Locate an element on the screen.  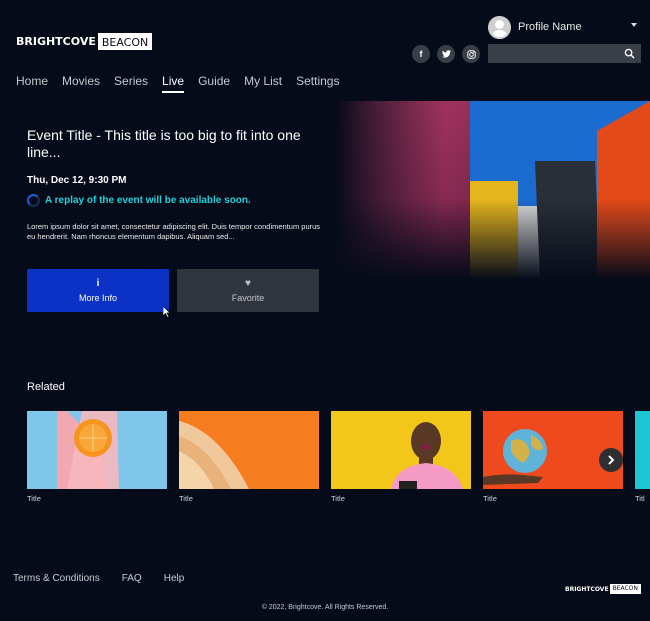
favorite-button: ♥ Favorite is located at coordinates (248, 290).